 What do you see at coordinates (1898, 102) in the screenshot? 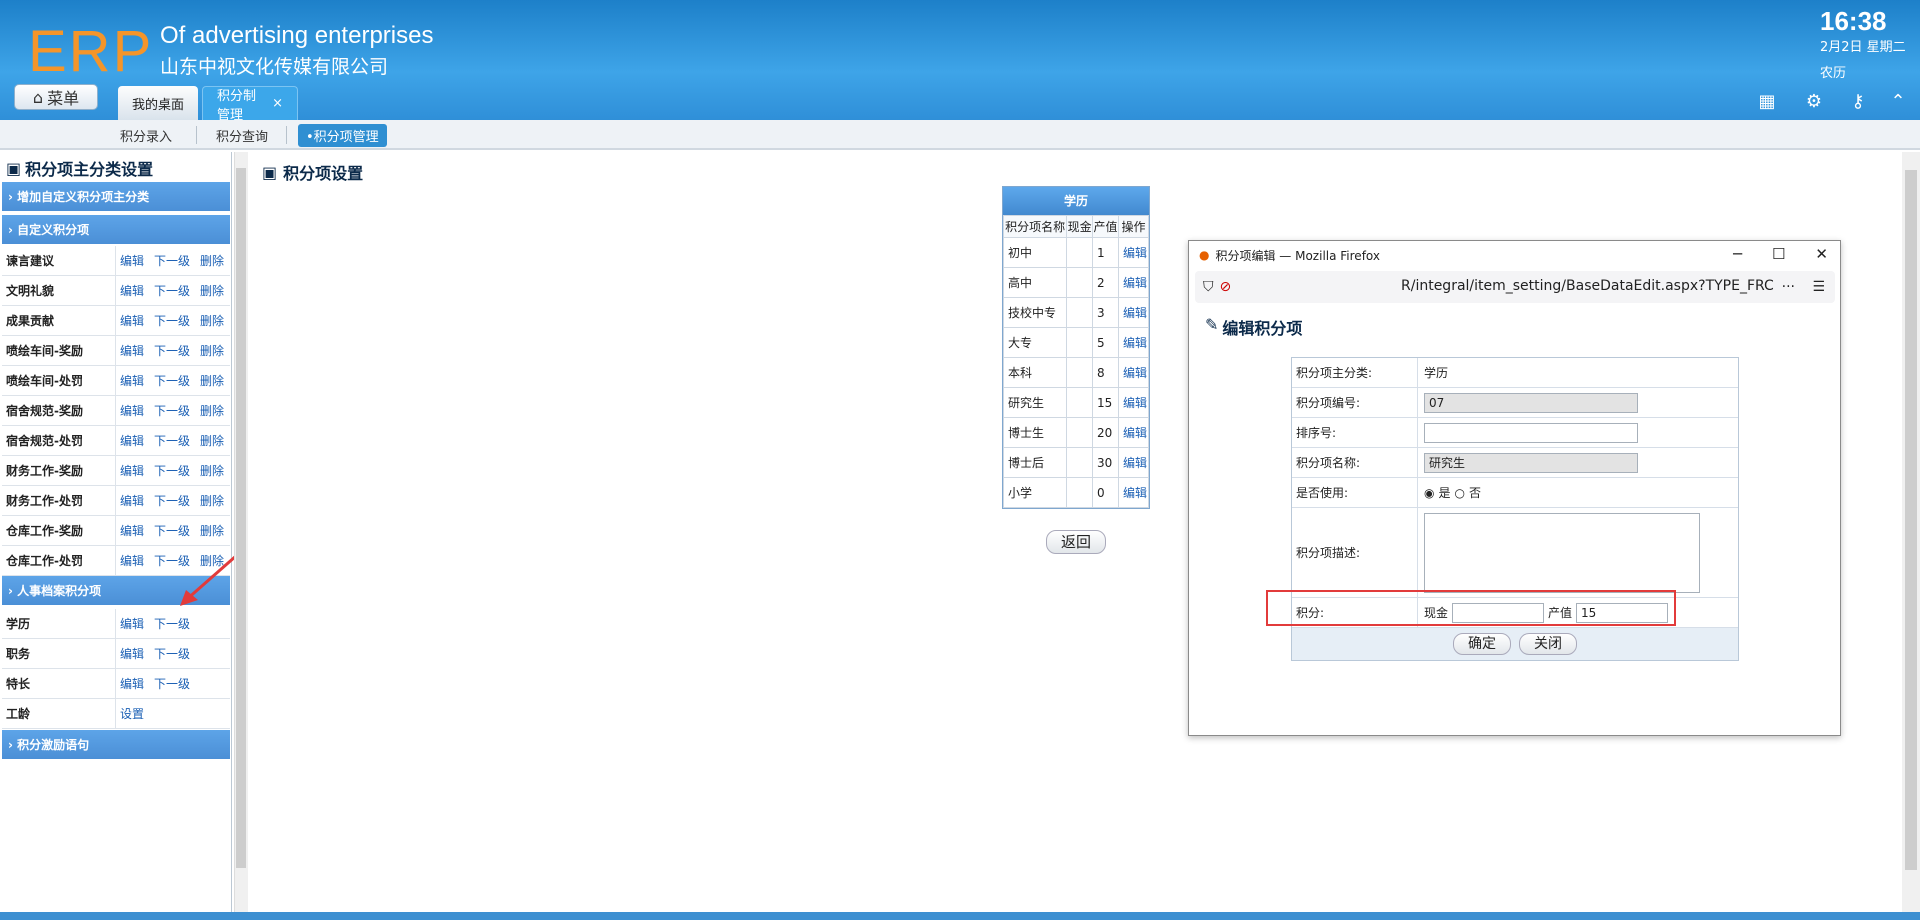
I see `collapse-icon: ⌃` at bounding box center [1898, 102].